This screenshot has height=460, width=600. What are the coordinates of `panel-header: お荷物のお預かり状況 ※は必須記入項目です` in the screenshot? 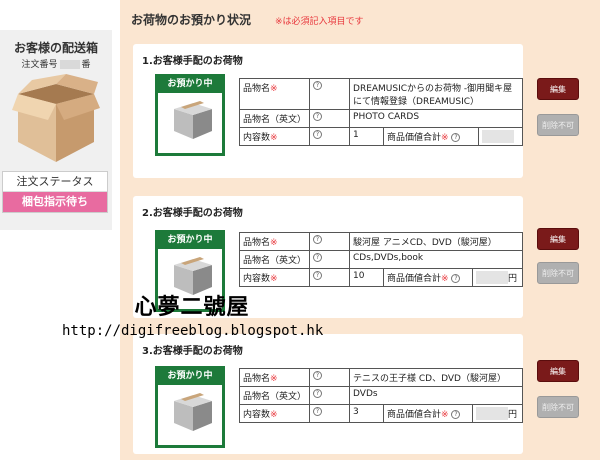 It's located at (247, 19).